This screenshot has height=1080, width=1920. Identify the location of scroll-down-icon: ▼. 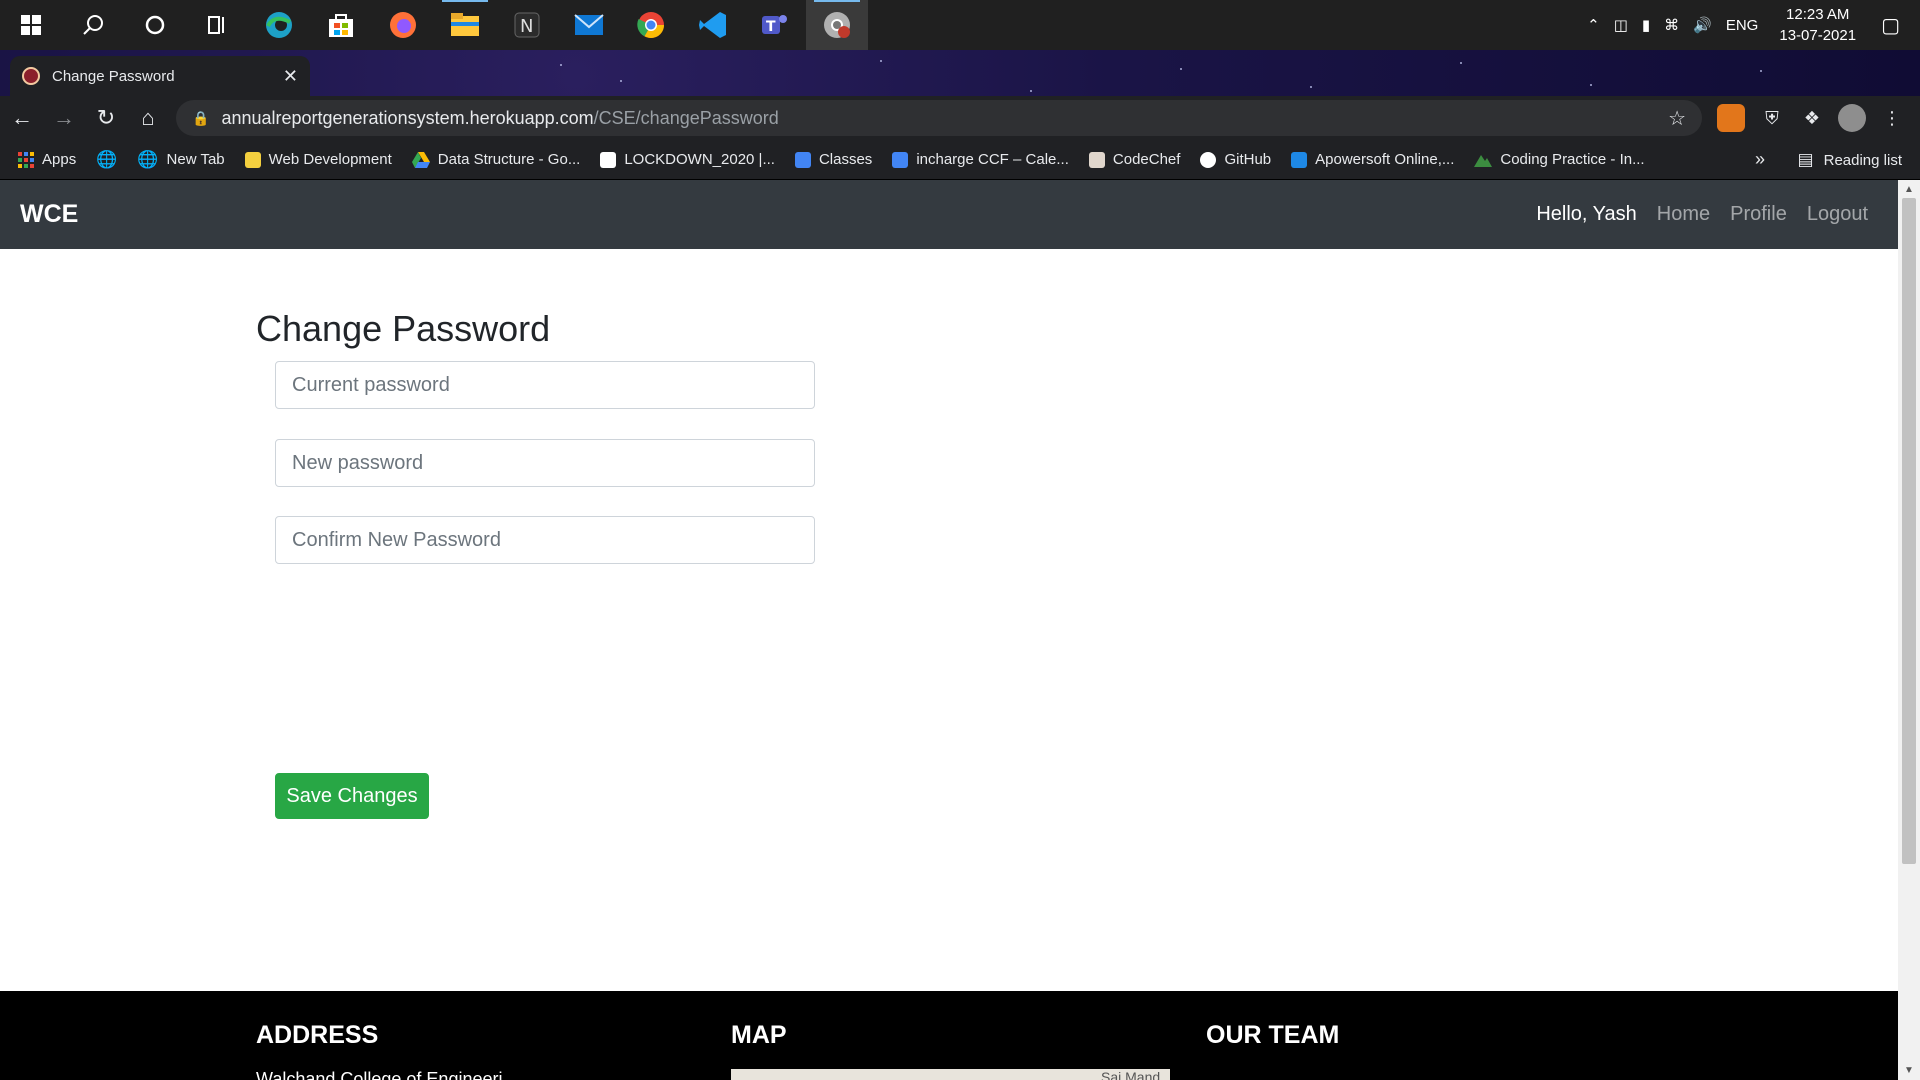
(1909, 1070).